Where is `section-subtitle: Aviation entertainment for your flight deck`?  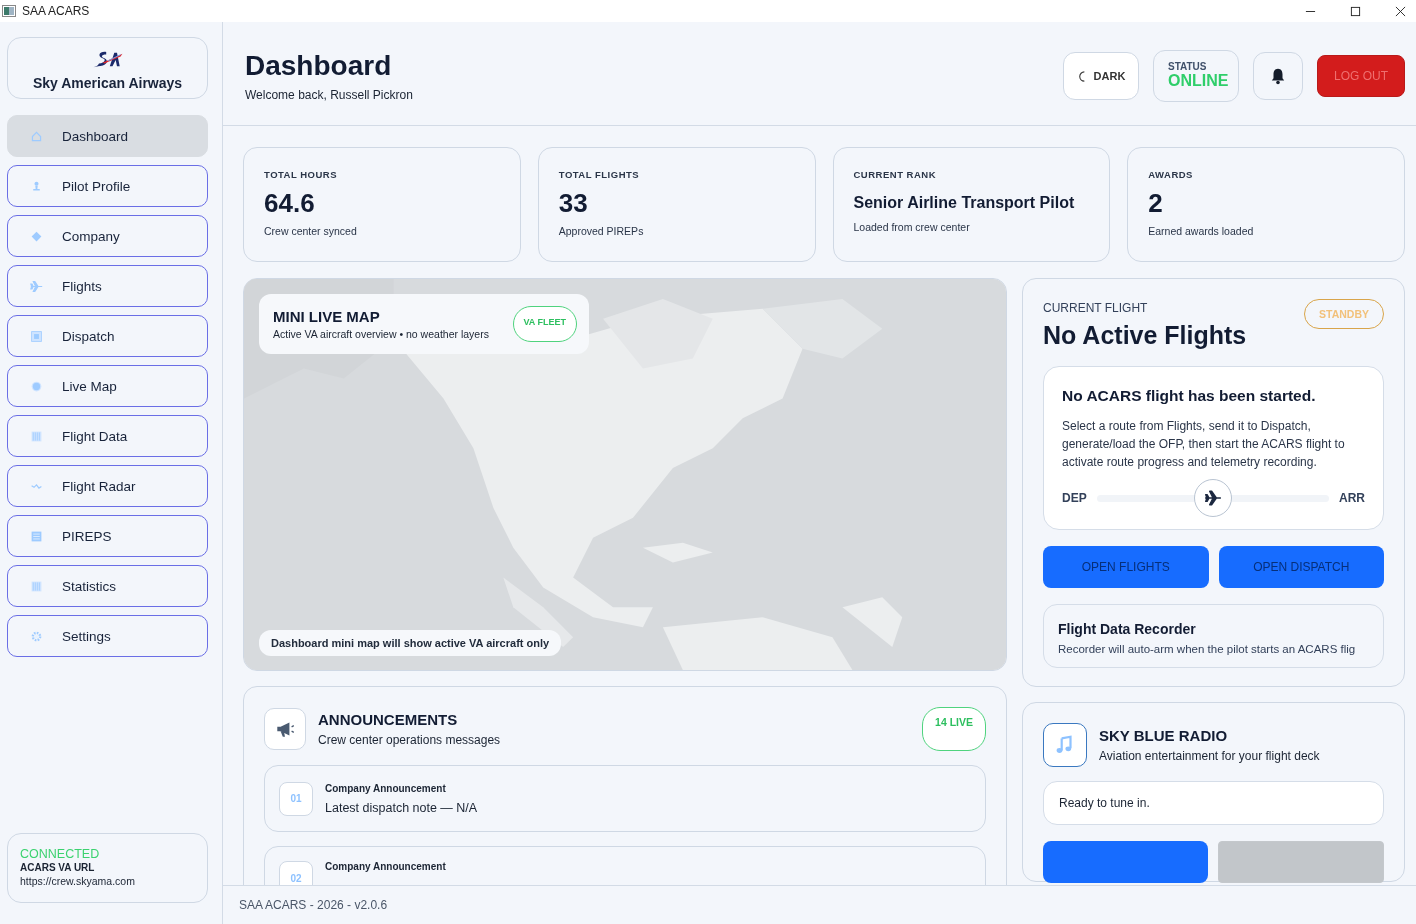 section-subtitle: Aviation entertainment for your flight deck is located at coordinates (1210, 756).